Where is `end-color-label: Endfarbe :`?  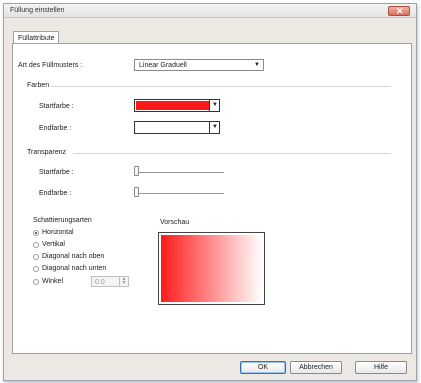 end-color-label: Endfarbe : is located at coordinates (55, 128).